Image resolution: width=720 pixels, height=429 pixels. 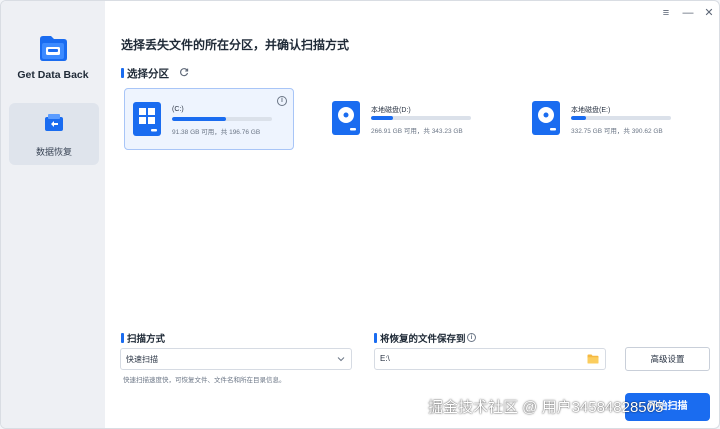 What do you see at coordinates (688, 13) in the screenshot?
I see `minimize-icon: —` at bounding box center [688, 13].